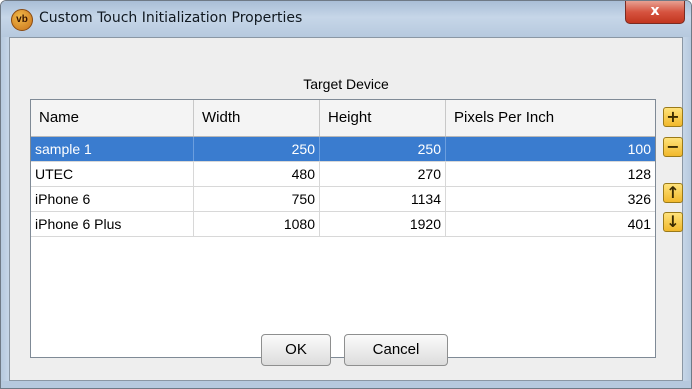  I want to click on cell-pixels-per-inch: 100, so click(639, 149).